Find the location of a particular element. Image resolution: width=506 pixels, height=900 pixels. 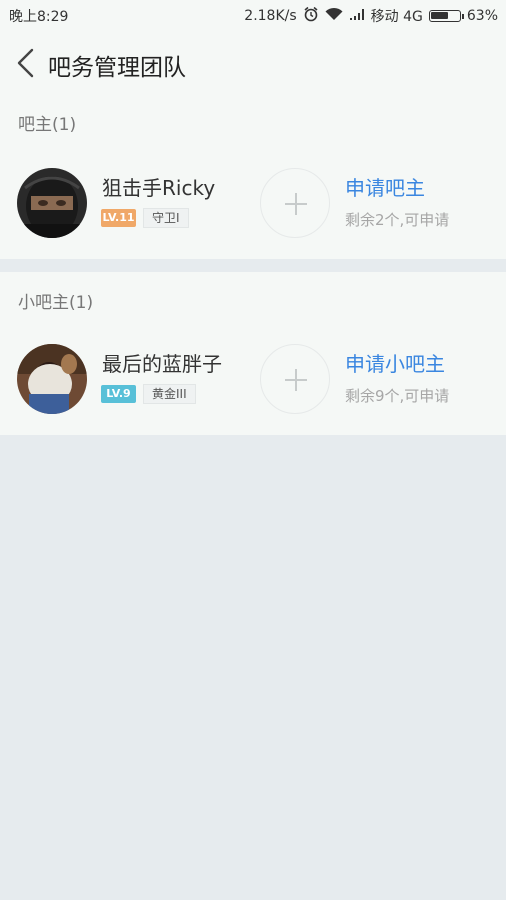

wifi-icon is located at coordinates (334, 16).